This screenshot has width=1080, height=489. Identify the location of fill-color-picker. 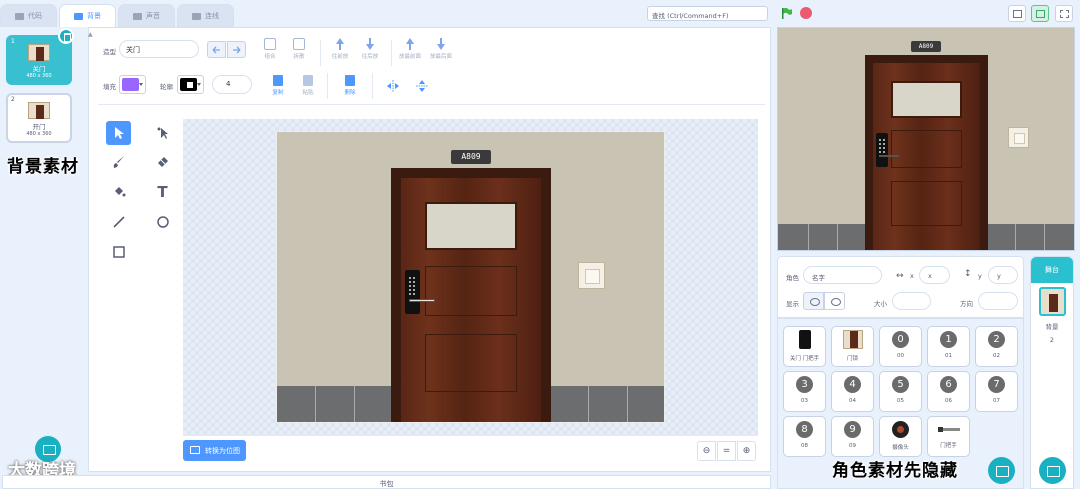
(132, 84).